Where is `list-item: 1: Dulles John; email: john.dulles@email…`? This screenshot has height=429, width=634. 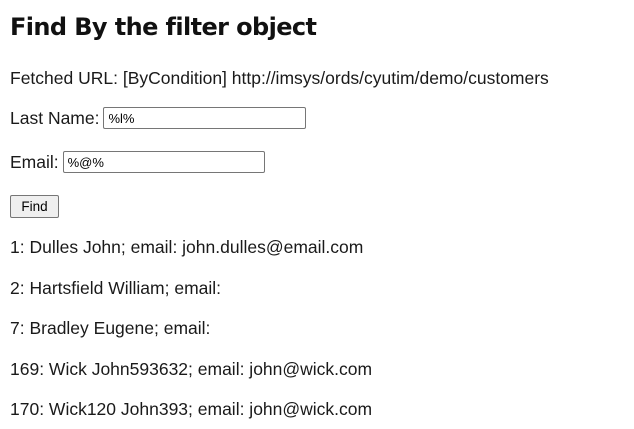
list-item: 1: Dulles John; email: john.dulles@email… is located at coordinates (187, 247).